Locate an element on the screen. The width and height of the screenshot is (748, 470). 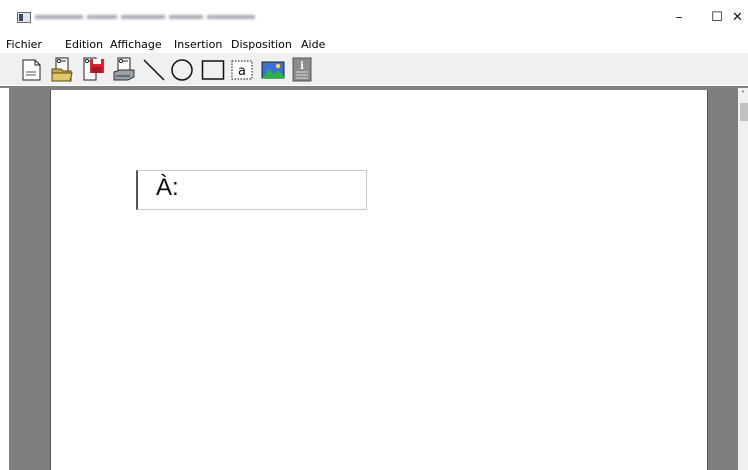
open-document-button is located at coordinates (62, 69).